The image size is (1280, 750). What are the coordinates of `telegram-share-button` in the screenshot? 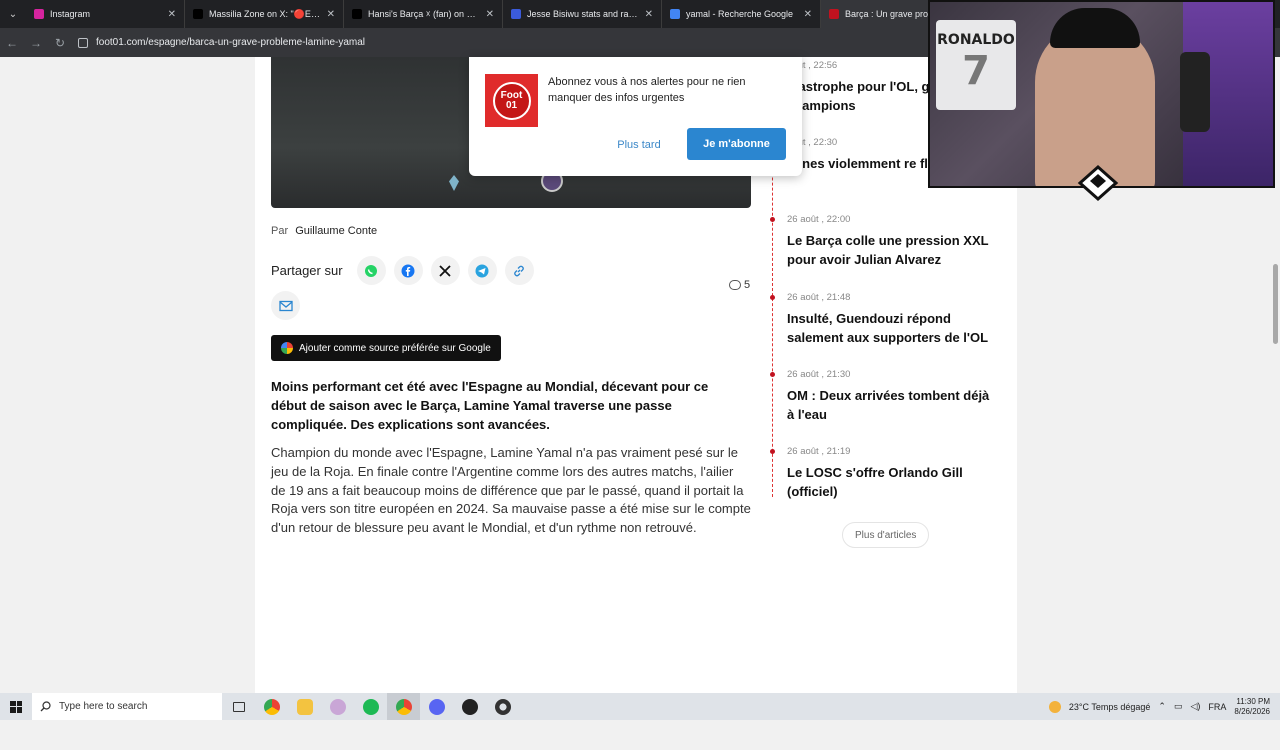 It's located at (482, 270).